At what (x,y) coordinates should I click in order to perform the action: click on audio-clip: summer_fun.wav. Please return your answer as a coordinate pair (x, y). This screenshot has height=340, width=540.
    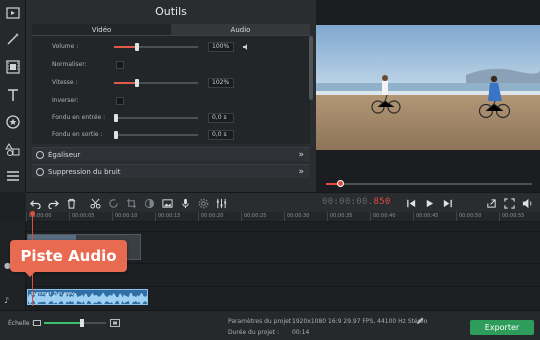
    Looking at the image, I should click on (87, 297).